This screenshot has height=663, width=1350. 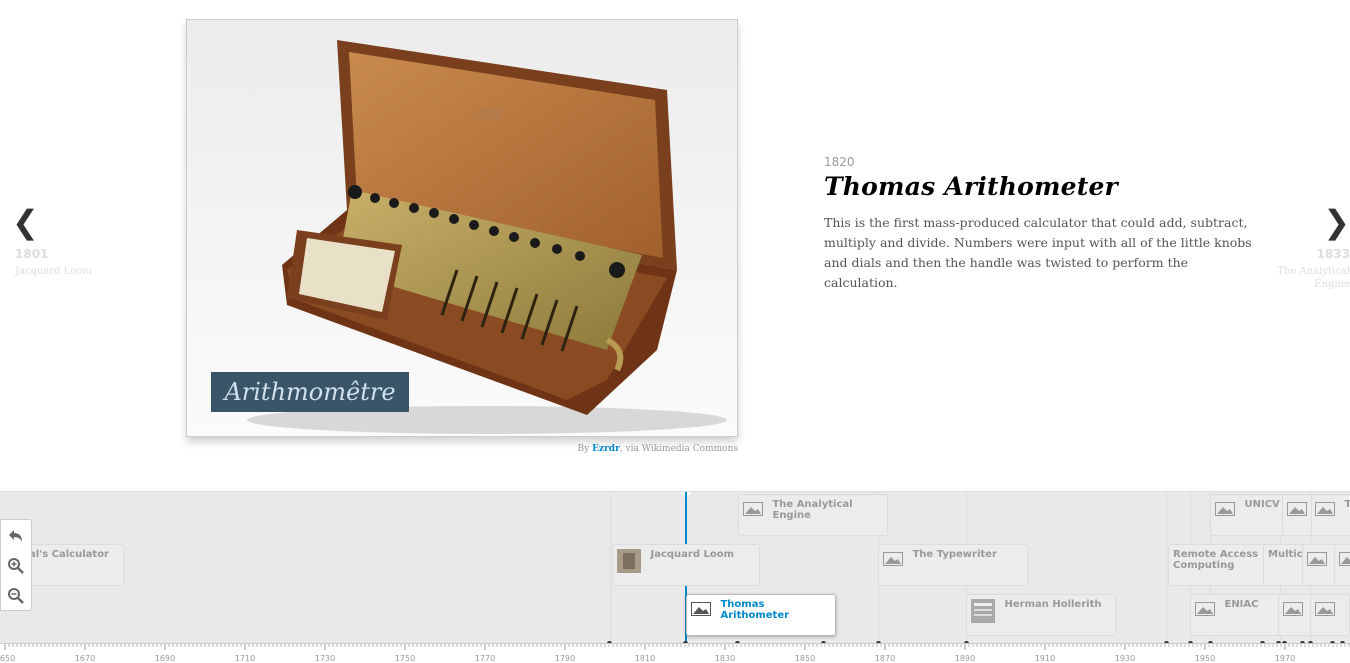 I want to click on timeline-flag-jacquard-loom: Jacquard Loom, so click(x=686, y=565).